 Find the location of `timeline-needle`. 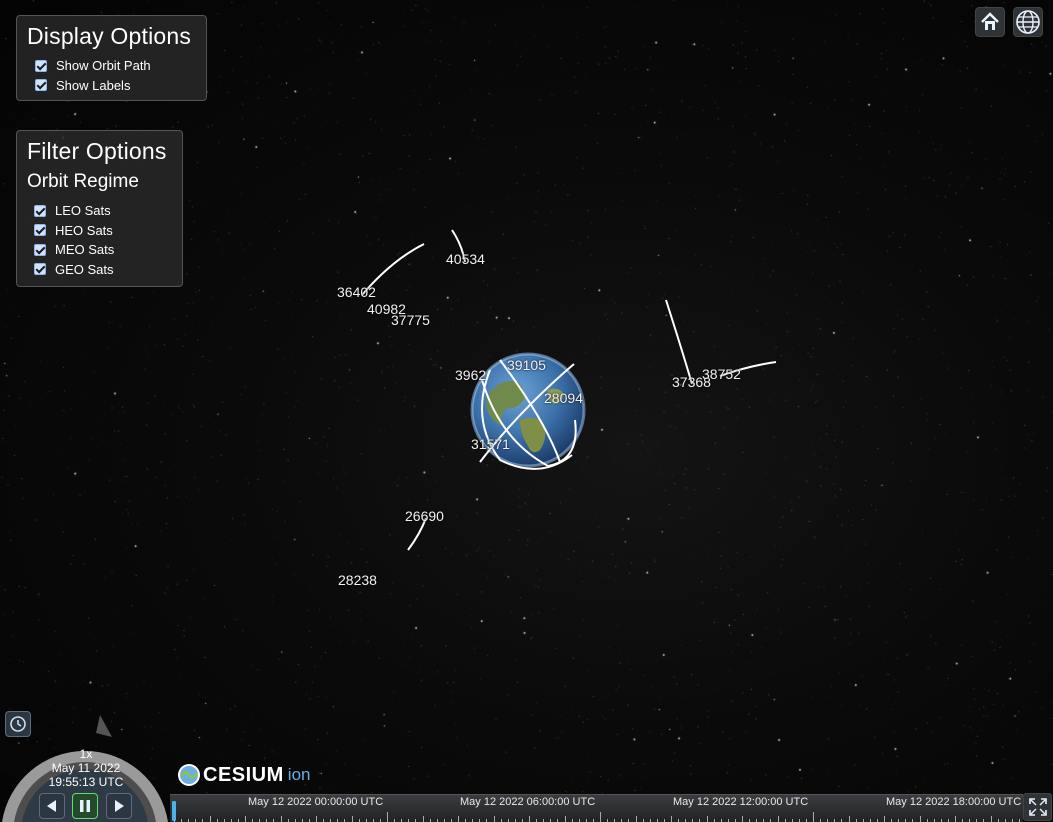

timeline-needle is located at coordinates (174, 811).